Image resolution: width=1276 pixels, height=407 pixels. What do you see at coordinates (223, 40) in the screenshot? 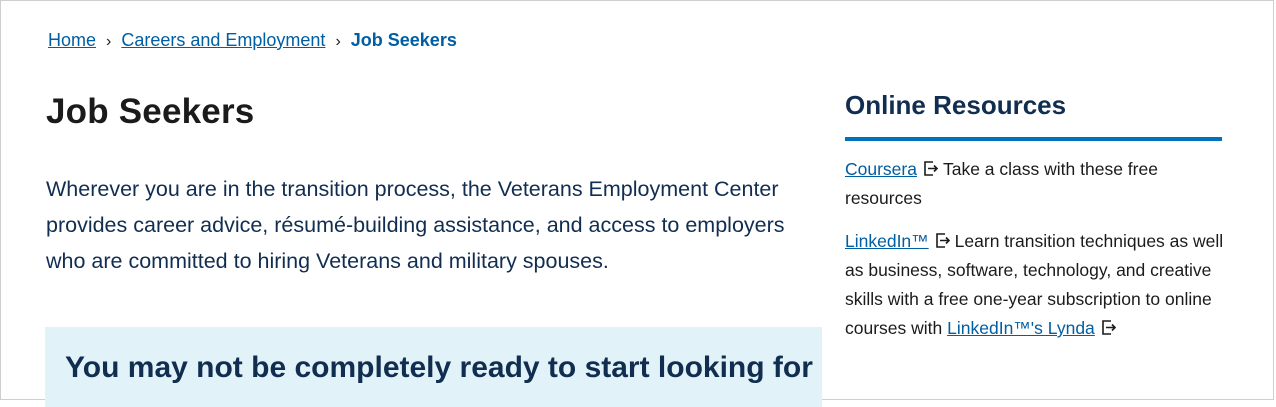
I see `breadcrumb-careers-link: Careers and Employment` at bounding box center [223, 40].